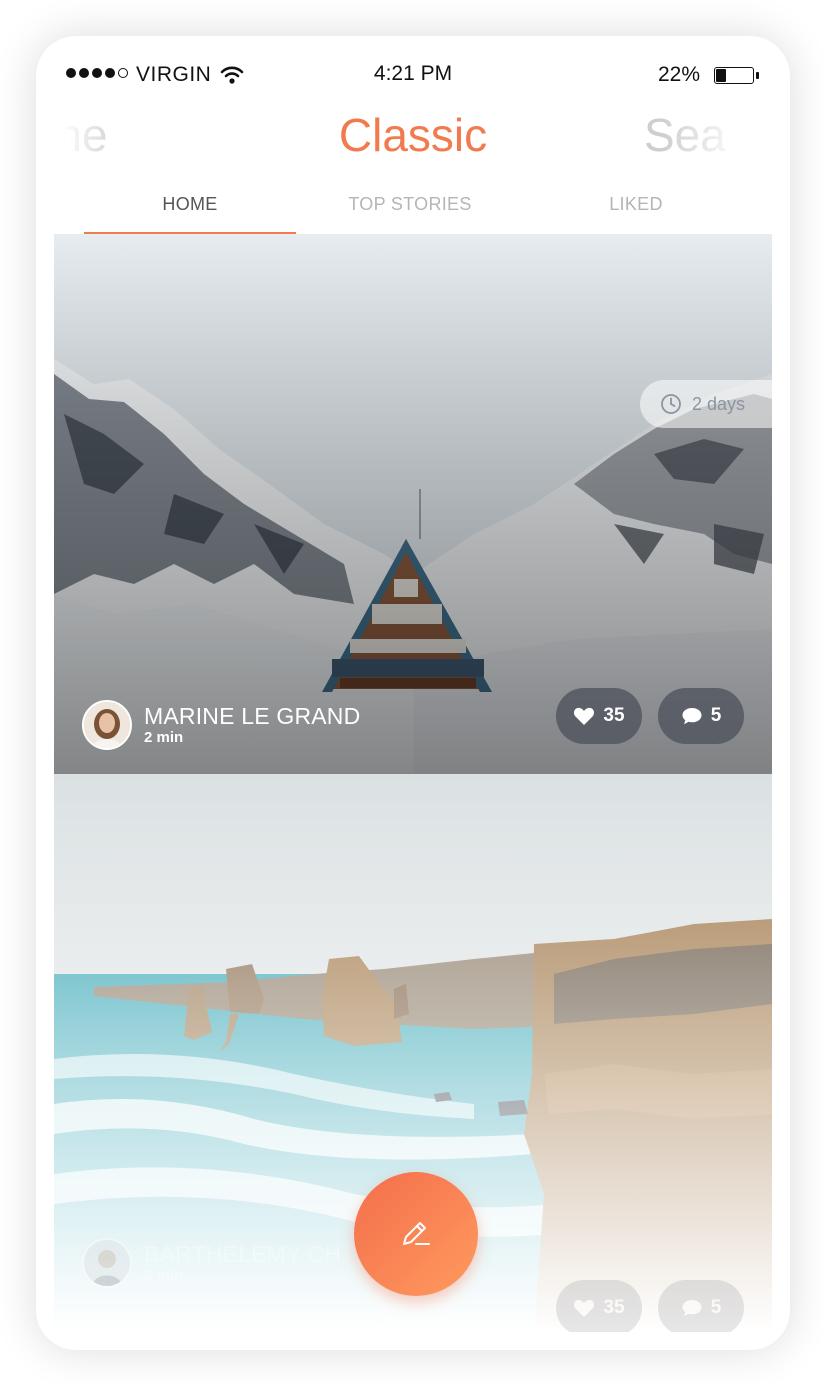 The width and height of the screenshot is (826, 1386). I want to click on pencil-icon, so click(416, 1233).